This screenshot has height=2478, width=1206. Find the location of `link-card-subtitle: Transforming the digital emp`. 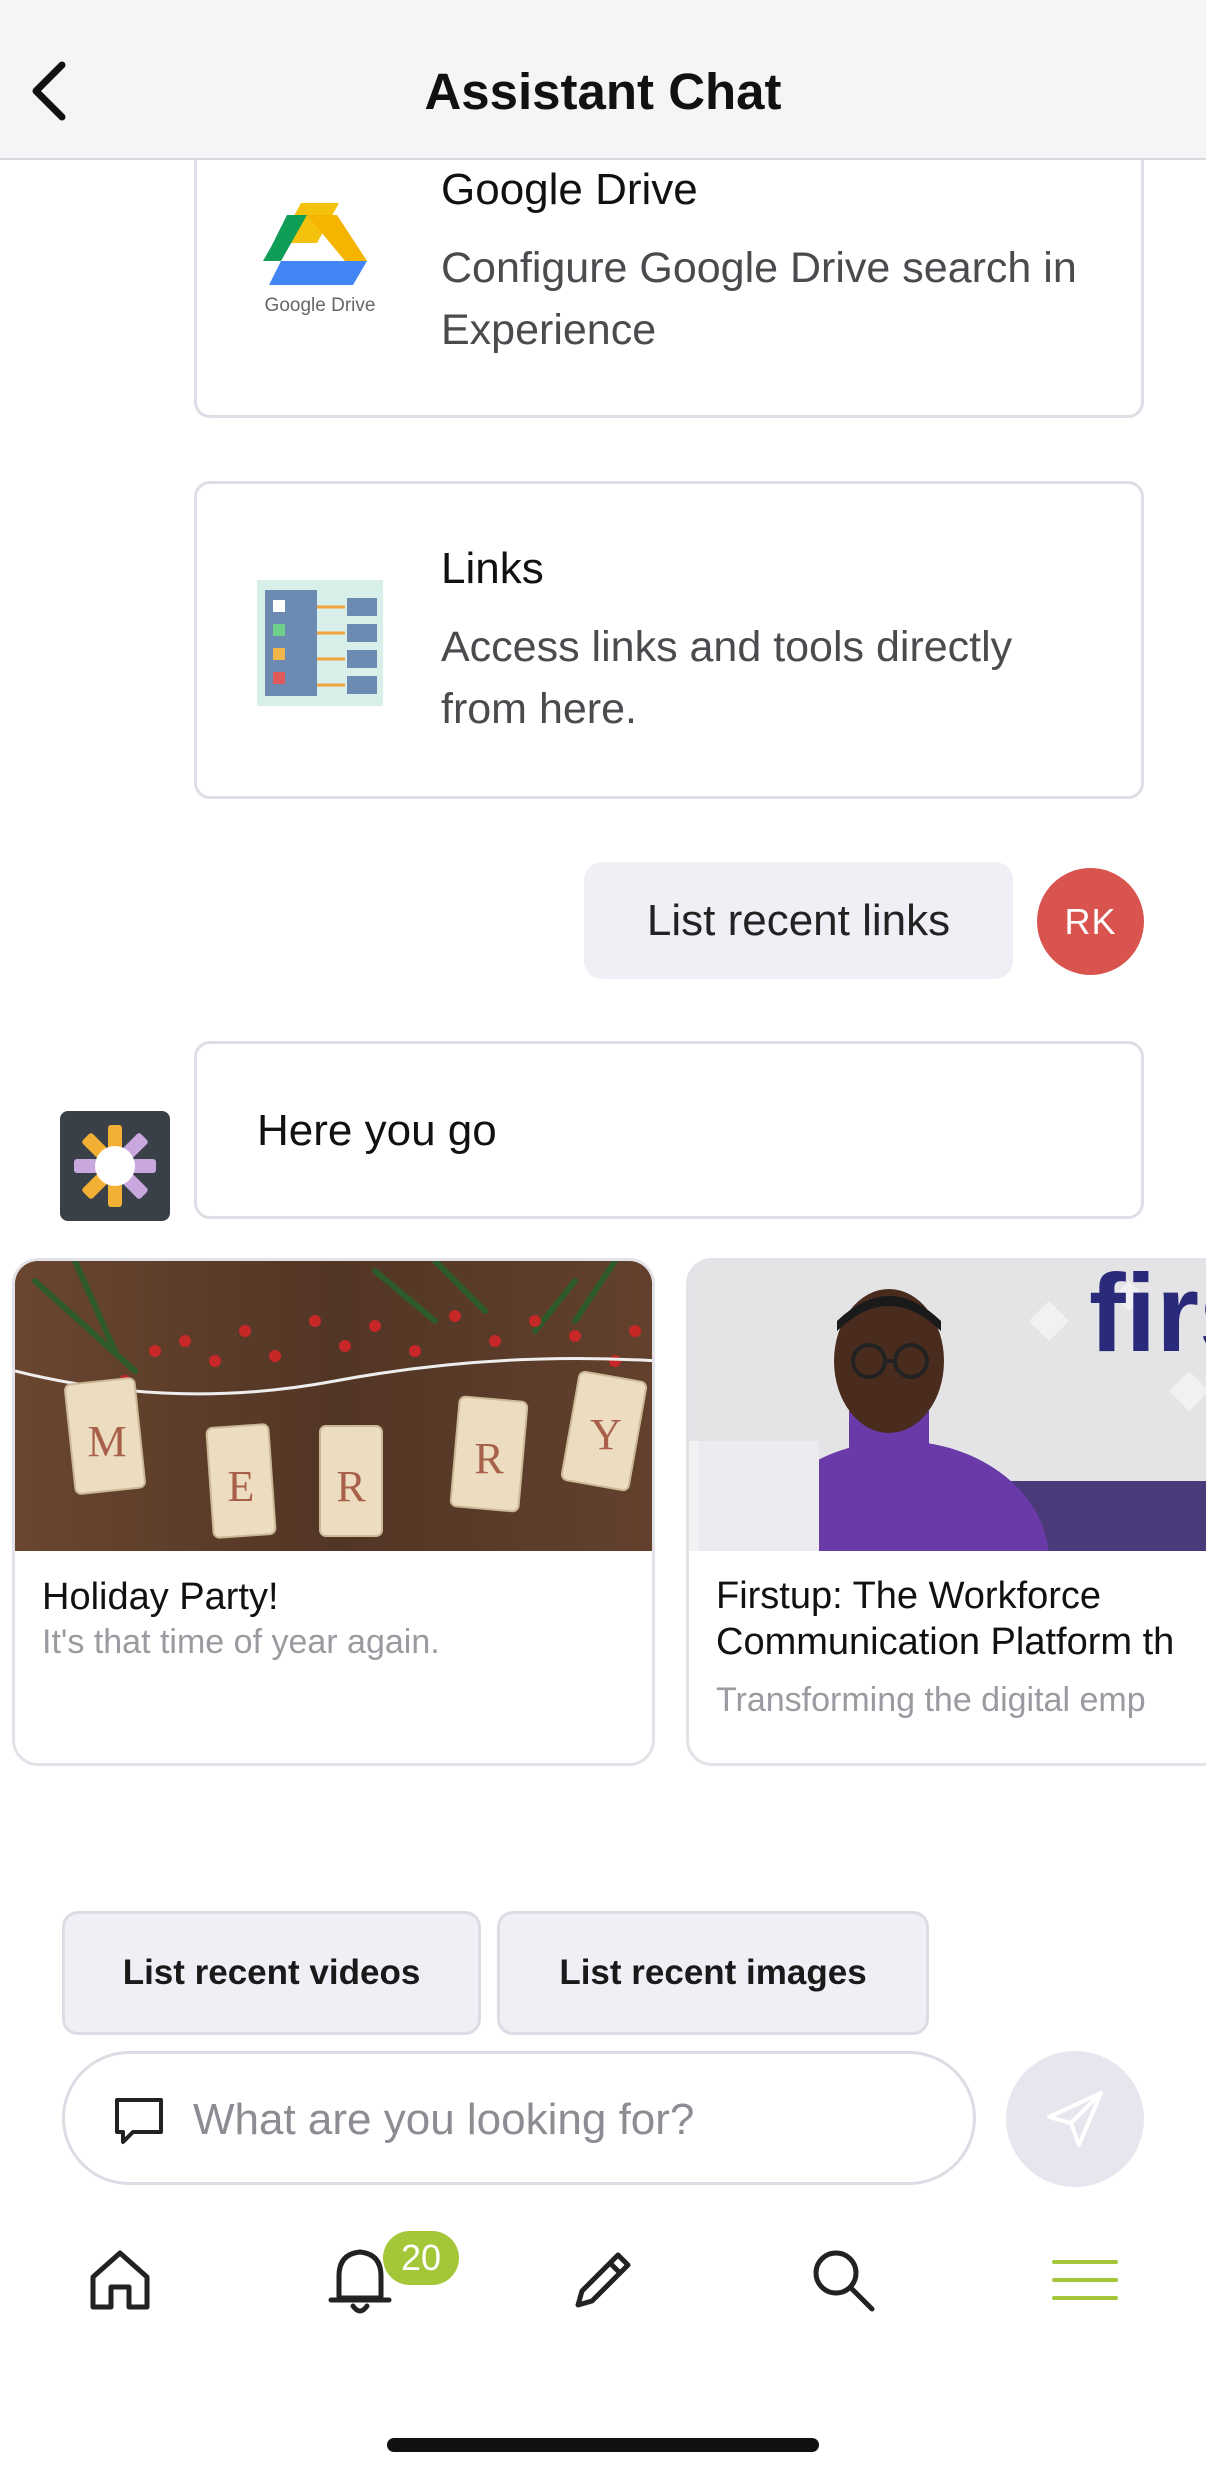

link-card-subtitle: Transforming the digital emp is located at coordinates (931, 1700).